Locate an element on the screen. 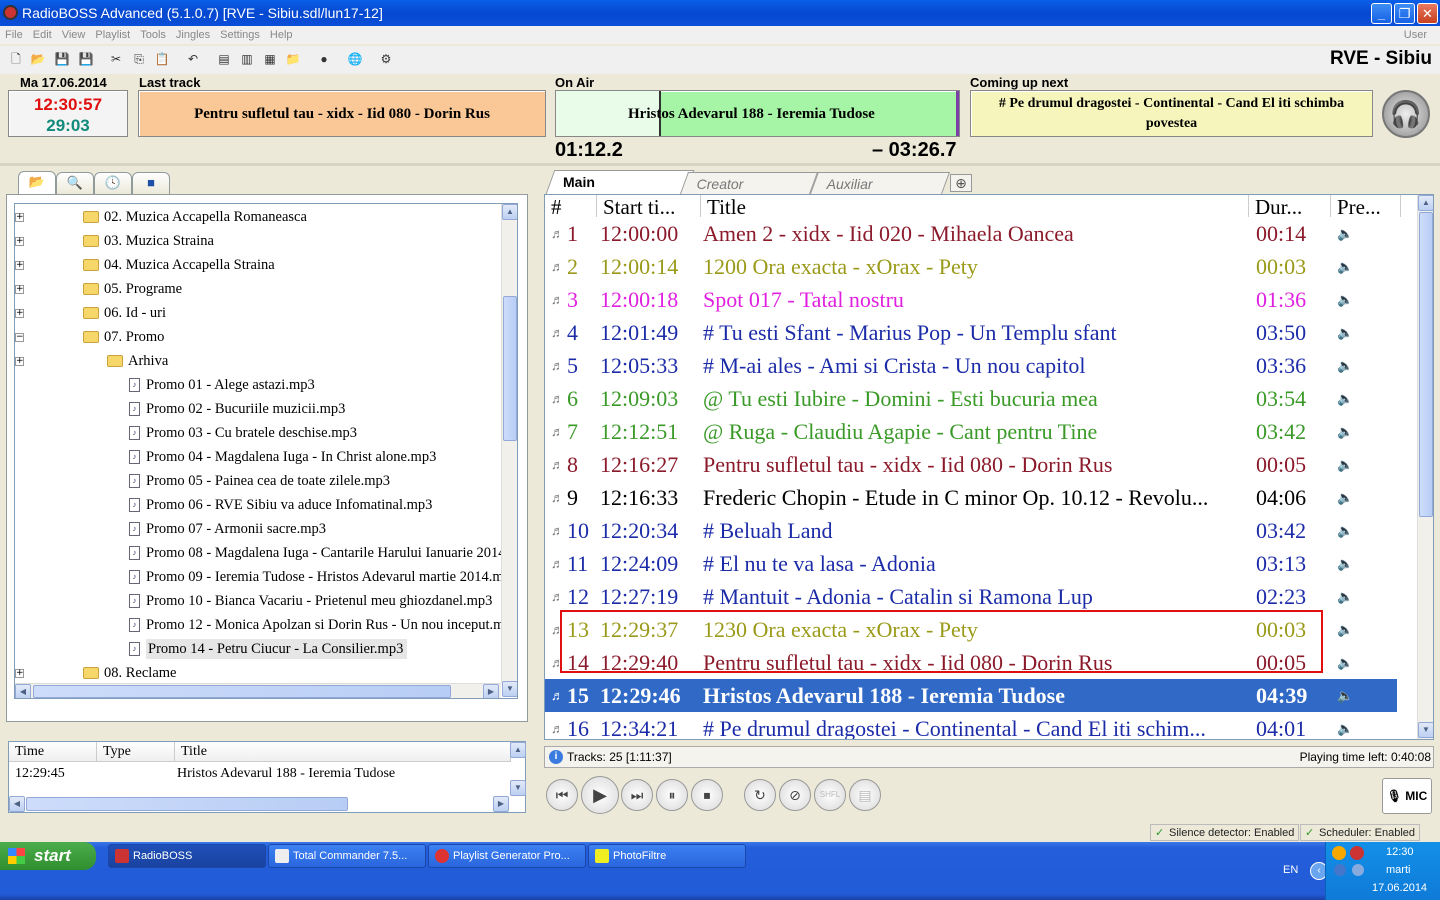 The image size is (1440, 900). tree-item: 06. Id - uri is located at coordinates (124, 313).